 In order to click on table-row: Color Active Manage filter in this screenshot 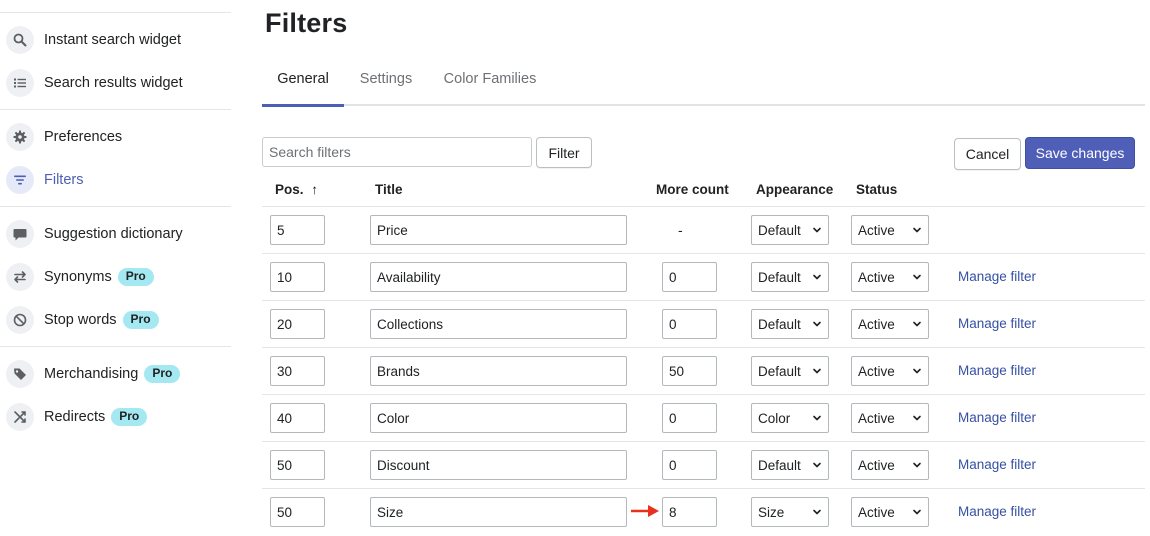, I will do `click(703, 417)`.